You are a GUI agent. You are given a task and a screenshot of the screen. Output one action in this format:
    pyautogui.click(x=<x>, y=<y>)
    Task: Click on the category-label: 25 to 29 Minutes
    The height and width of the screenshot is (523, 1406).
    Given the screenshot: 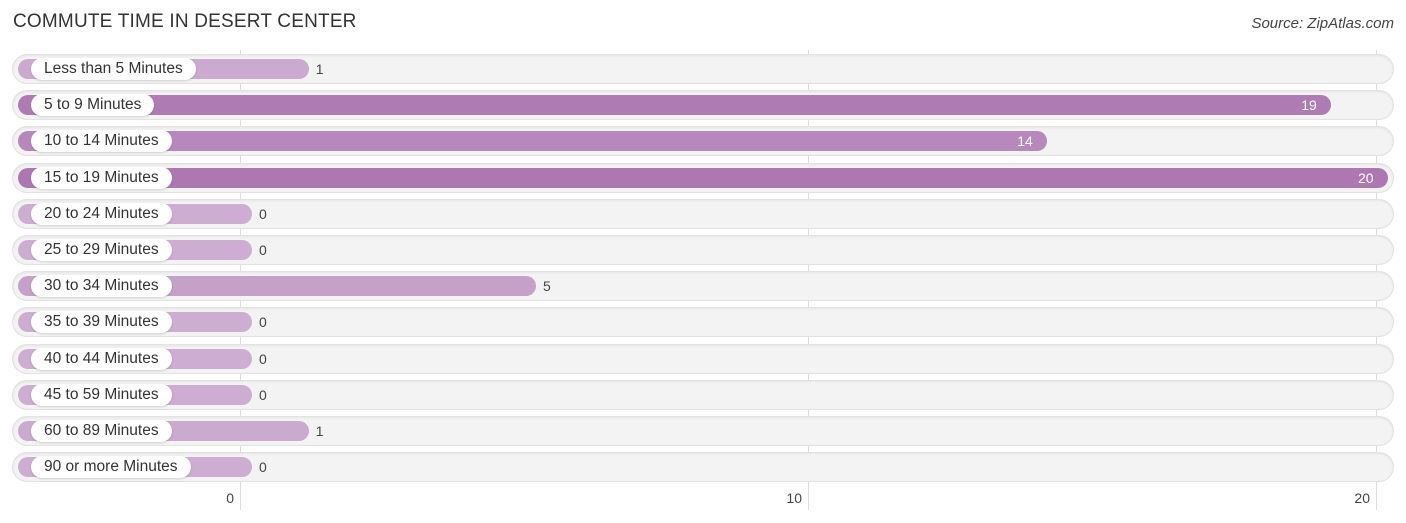 What is the action you would take?
    pyautogui.click(x=101, y=250)
    